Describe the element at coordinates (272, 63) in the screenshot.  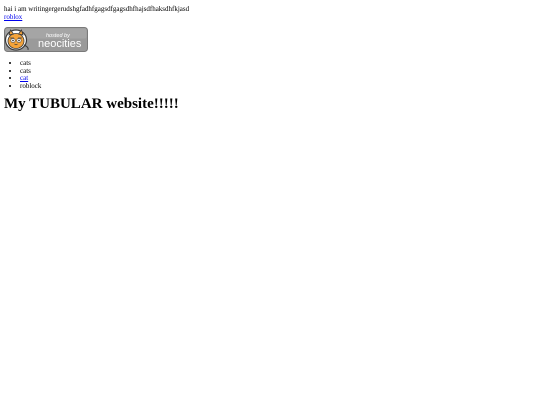
I see `list-item-cats-1: cats` at that location.